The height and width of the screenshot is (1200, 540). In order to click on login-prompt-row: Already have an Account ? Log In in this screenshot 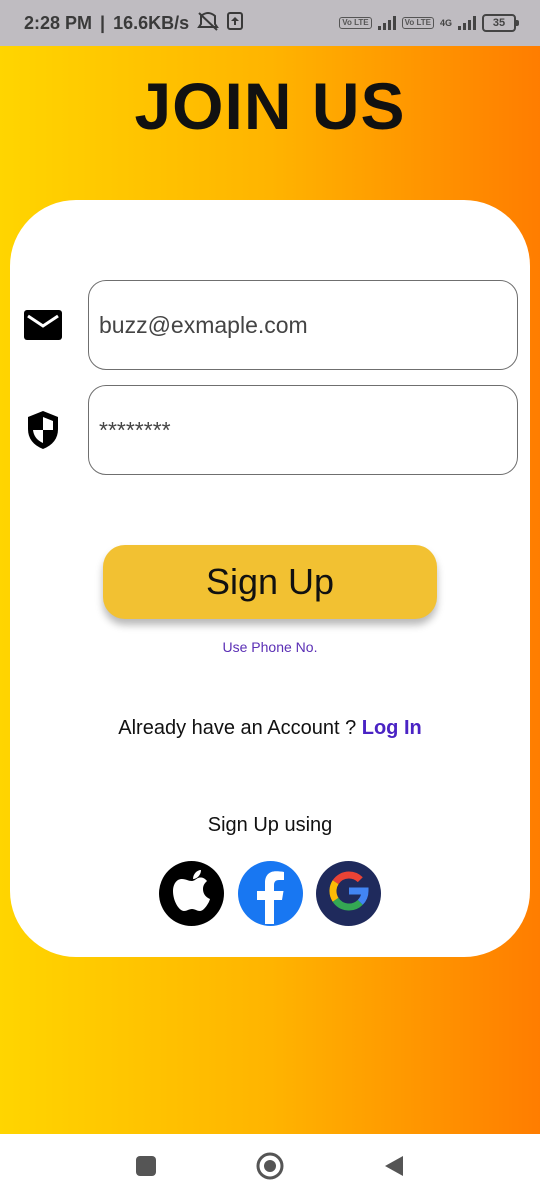, I will do `click(270, 728)`.